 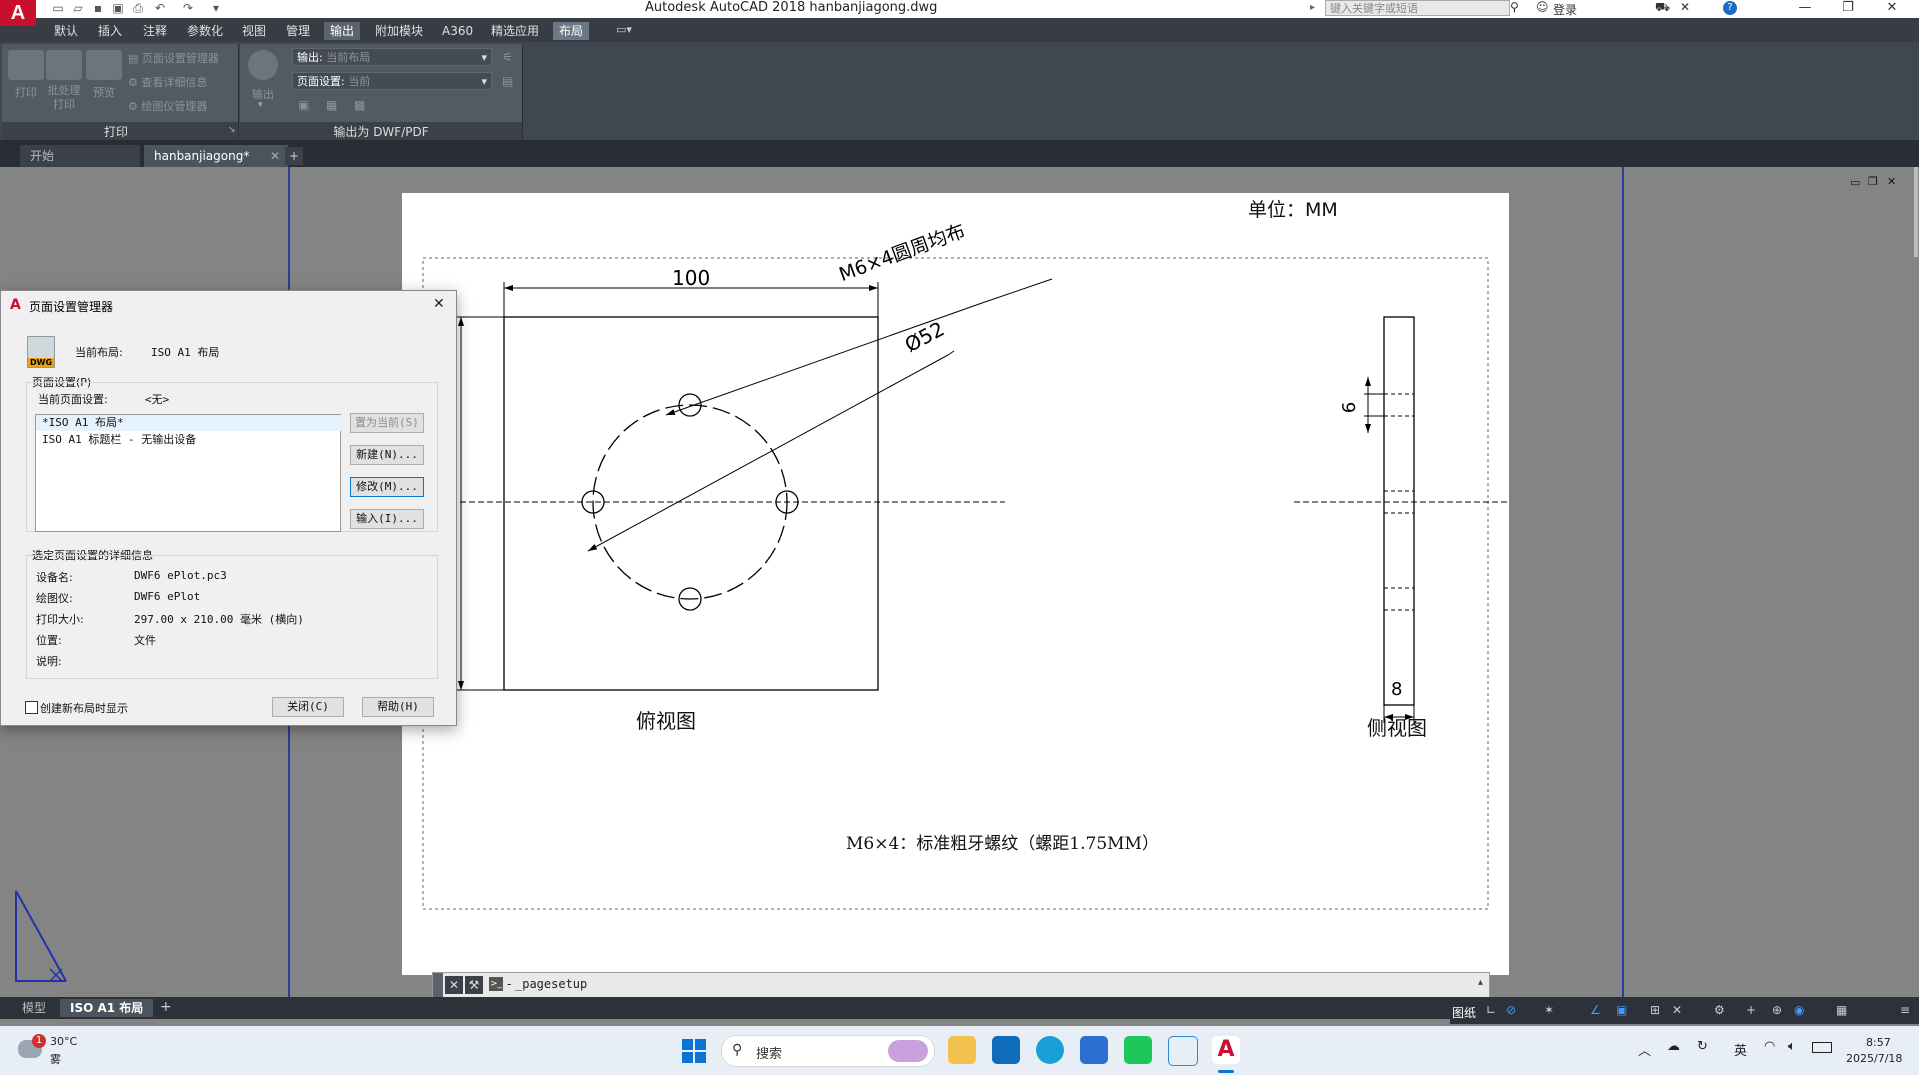 I want to click on panel-launcher-icon: ↘, so click(x=232, y=130).